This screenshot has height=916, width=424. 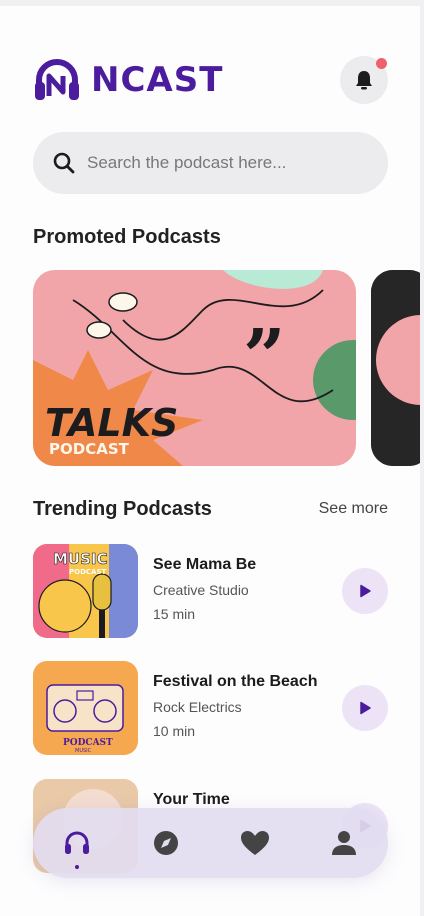 I want to click on compass-icon, so click(x=166, y=843).